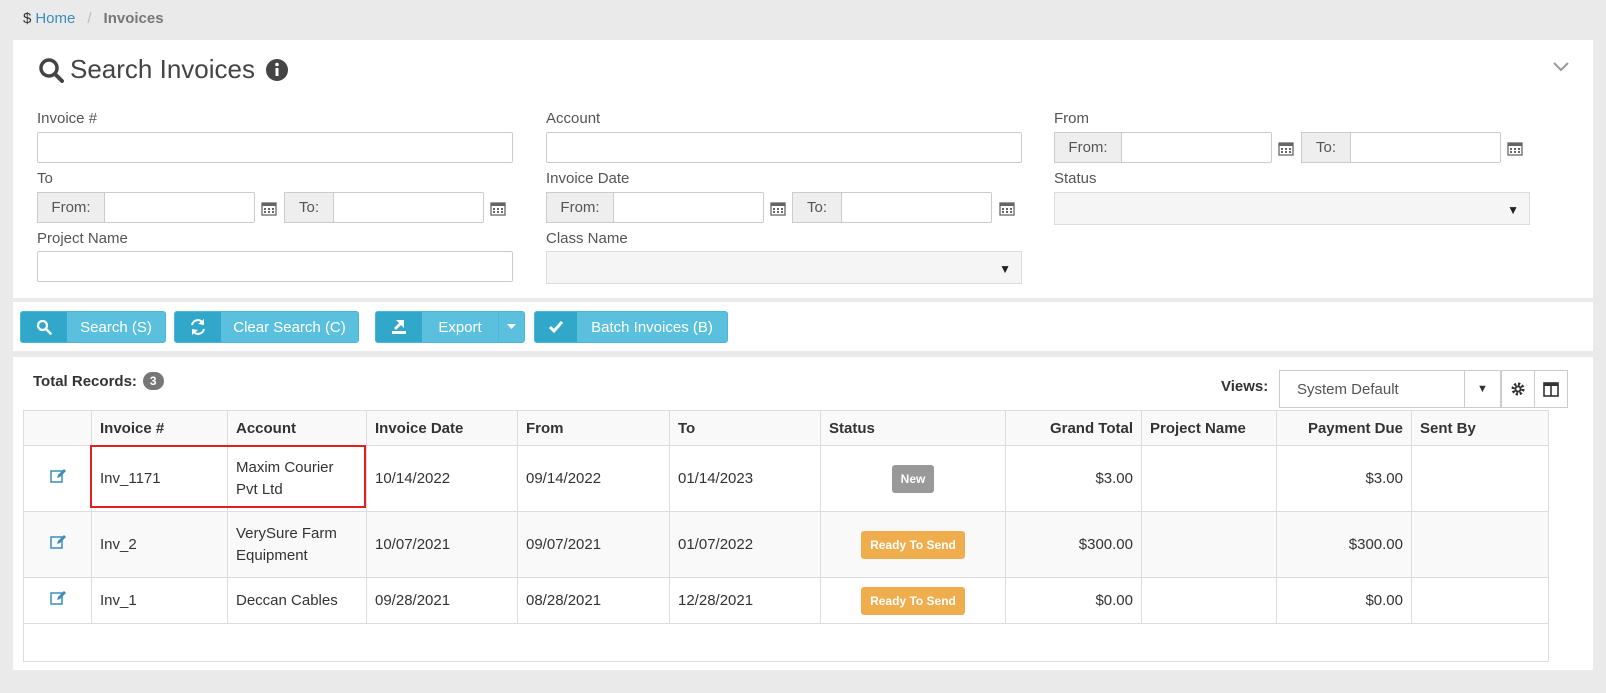  I want to click on export-button-label: Export, so click(460, 327).